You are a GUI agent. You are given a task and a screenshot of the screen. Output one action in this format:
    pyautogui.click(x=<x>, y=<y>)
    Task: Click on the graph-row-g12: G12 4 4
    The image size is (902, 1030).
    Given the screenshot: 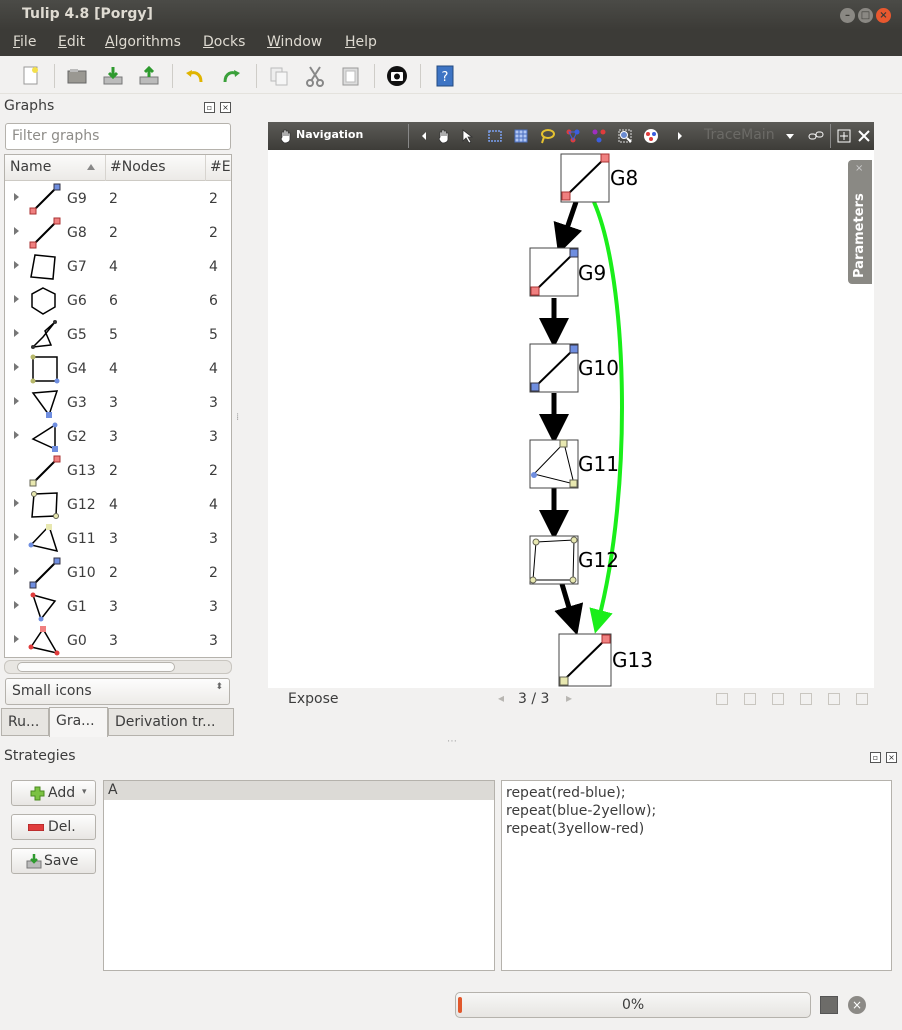 What is the action you would take?
    pyautogui.click(x=118, y=505)
    